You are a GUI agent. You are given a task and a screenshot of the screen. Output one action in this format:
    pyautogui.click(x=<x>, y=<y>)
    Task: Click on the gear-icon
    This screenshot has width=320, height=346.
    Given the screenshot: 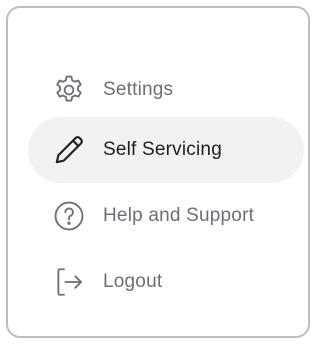 What is the action you would take?
    pyautogui.click(x=69, y=90)
    